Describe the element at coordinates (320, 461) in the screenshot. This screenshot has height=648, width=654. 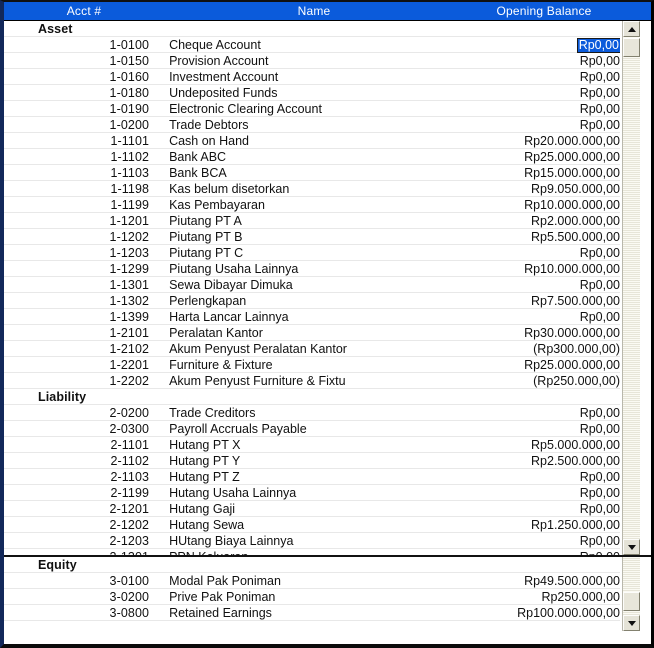
I see `cell-account-name: Hutang PT Y` at that location.